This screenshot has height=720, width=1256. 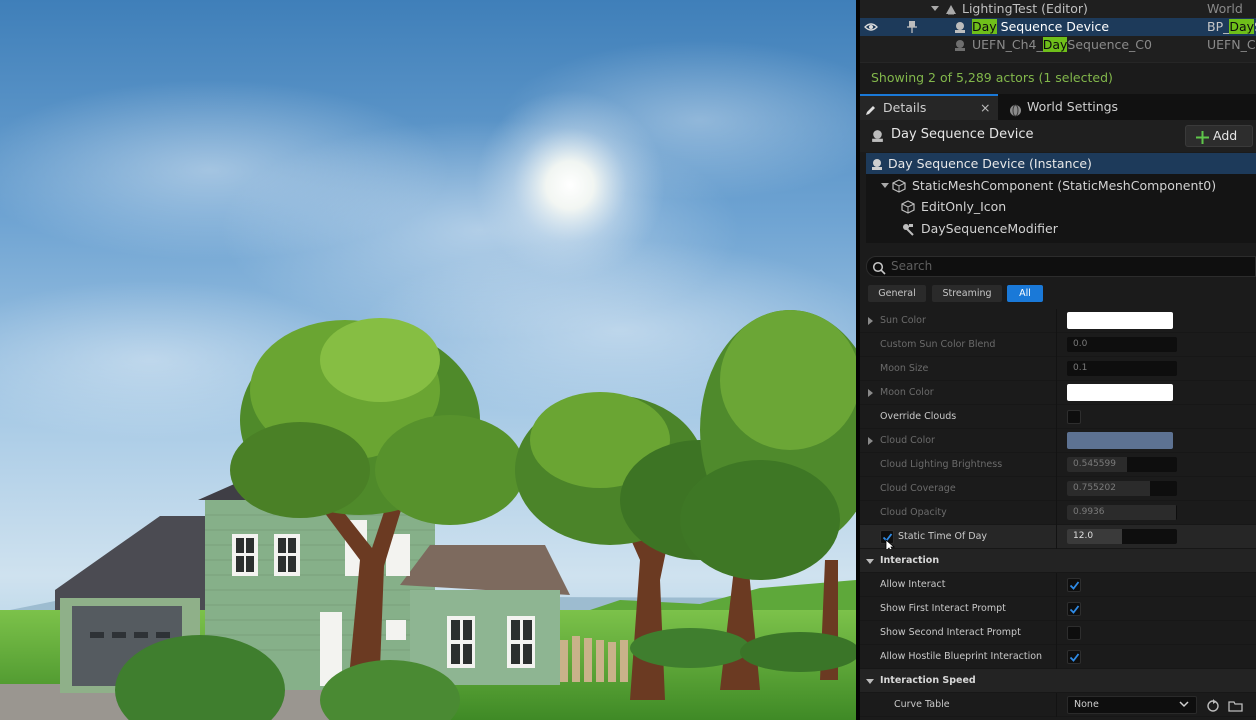 I want to click on number-slider: 0.9936, so click(x=1122, y=512).